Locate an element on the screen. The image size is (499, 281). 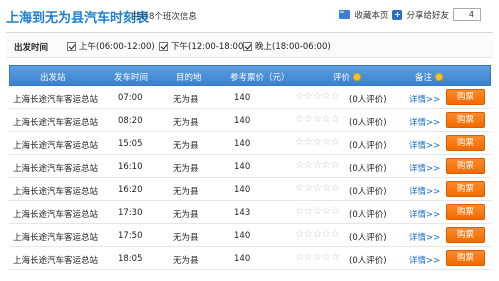
morning-checkbox is located at coordinates (71, 46).